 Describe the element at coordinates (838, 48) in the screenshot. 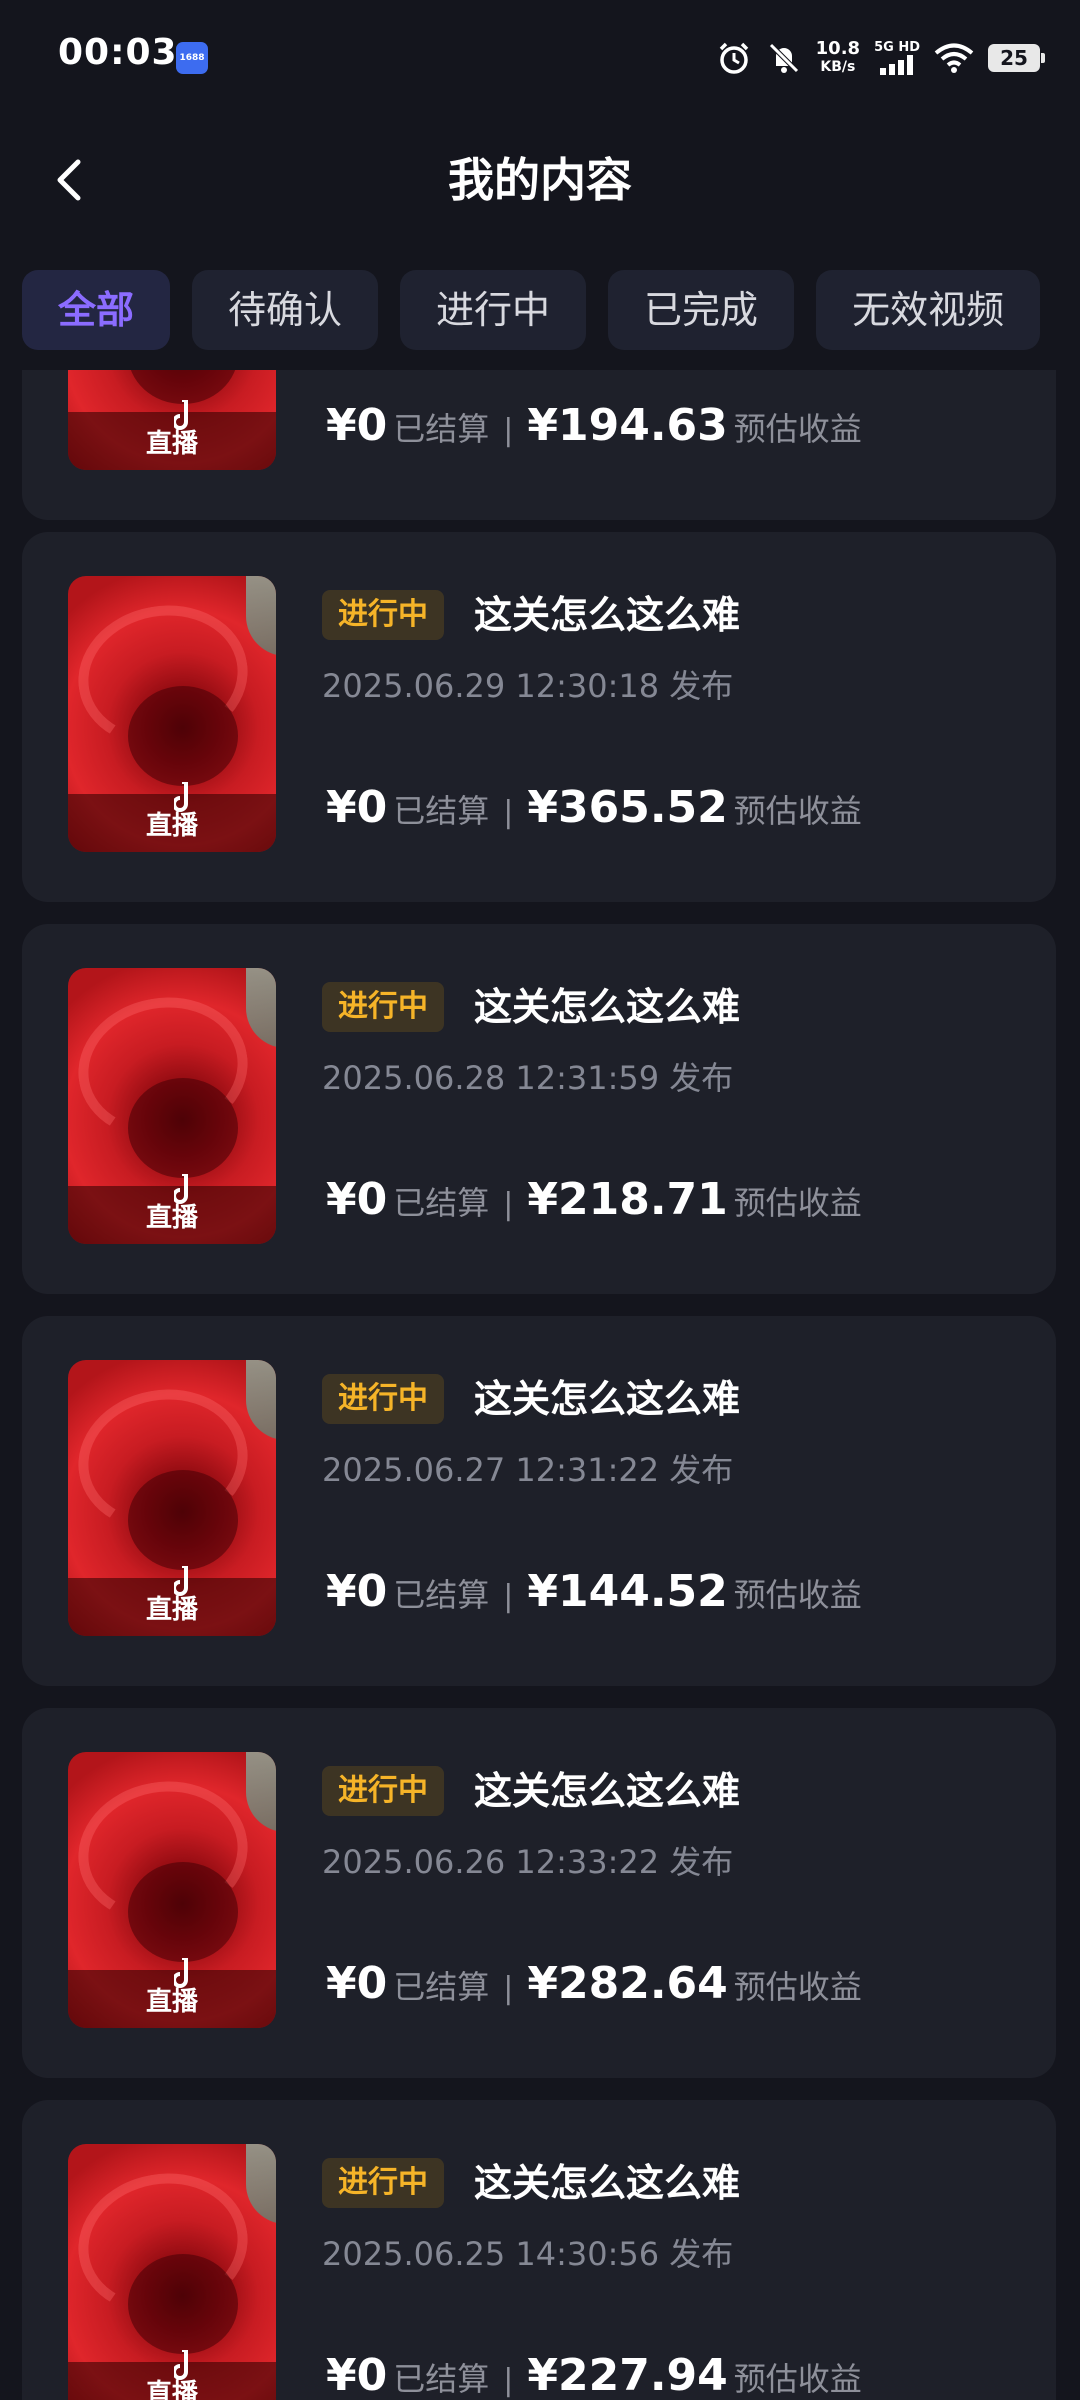

I see `net-speed-value: 10.8` at that location.